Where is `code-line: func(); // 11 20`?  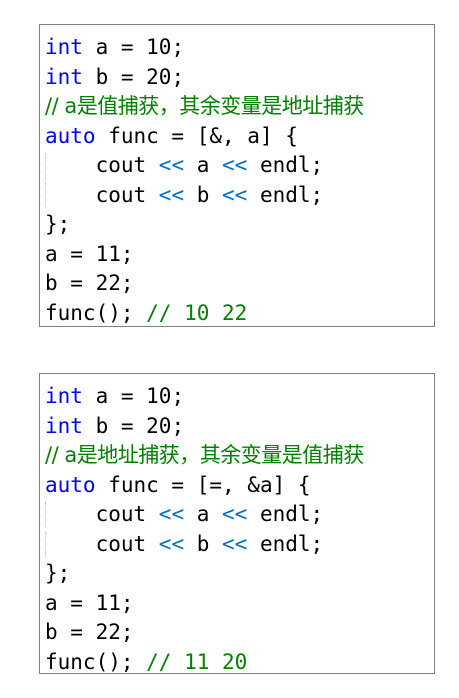 code-line: func(); // 11 20 is located at coordinates (239, 663).